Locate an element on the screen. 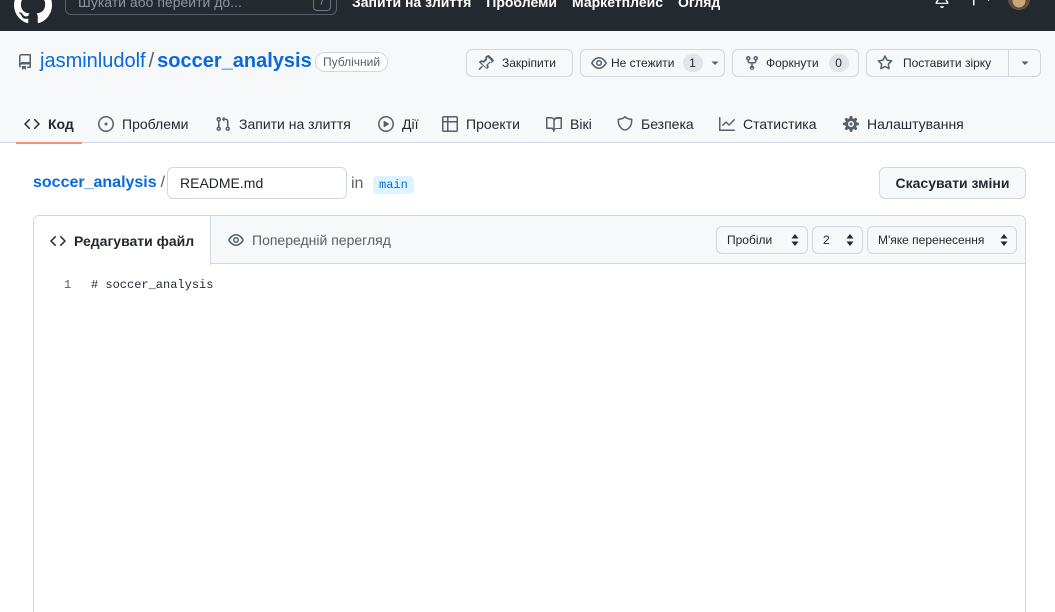 Image resolution: width=1055 pixels, height=612 pixels. tab-security: Безпека is located at coordinates (655, 123).